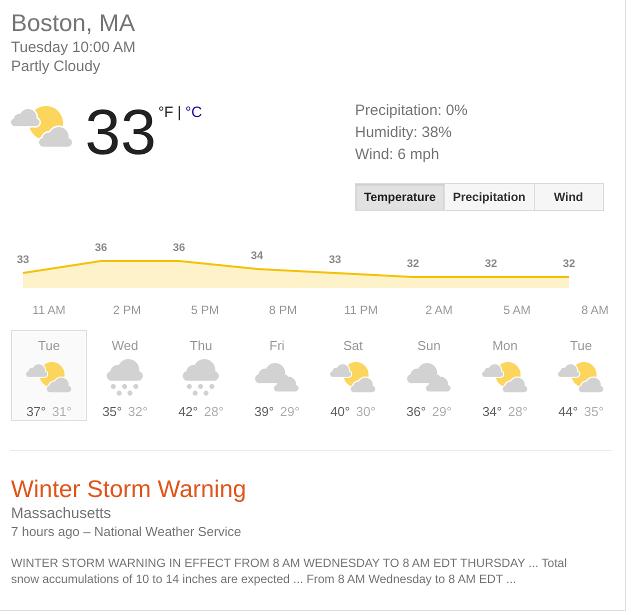 The height and width of the screenshot is (615, 640). What do you see at coordinates (517, 310) in the screenshot?
I see `time-label: 5 AM` at bounding box center [517, 310].